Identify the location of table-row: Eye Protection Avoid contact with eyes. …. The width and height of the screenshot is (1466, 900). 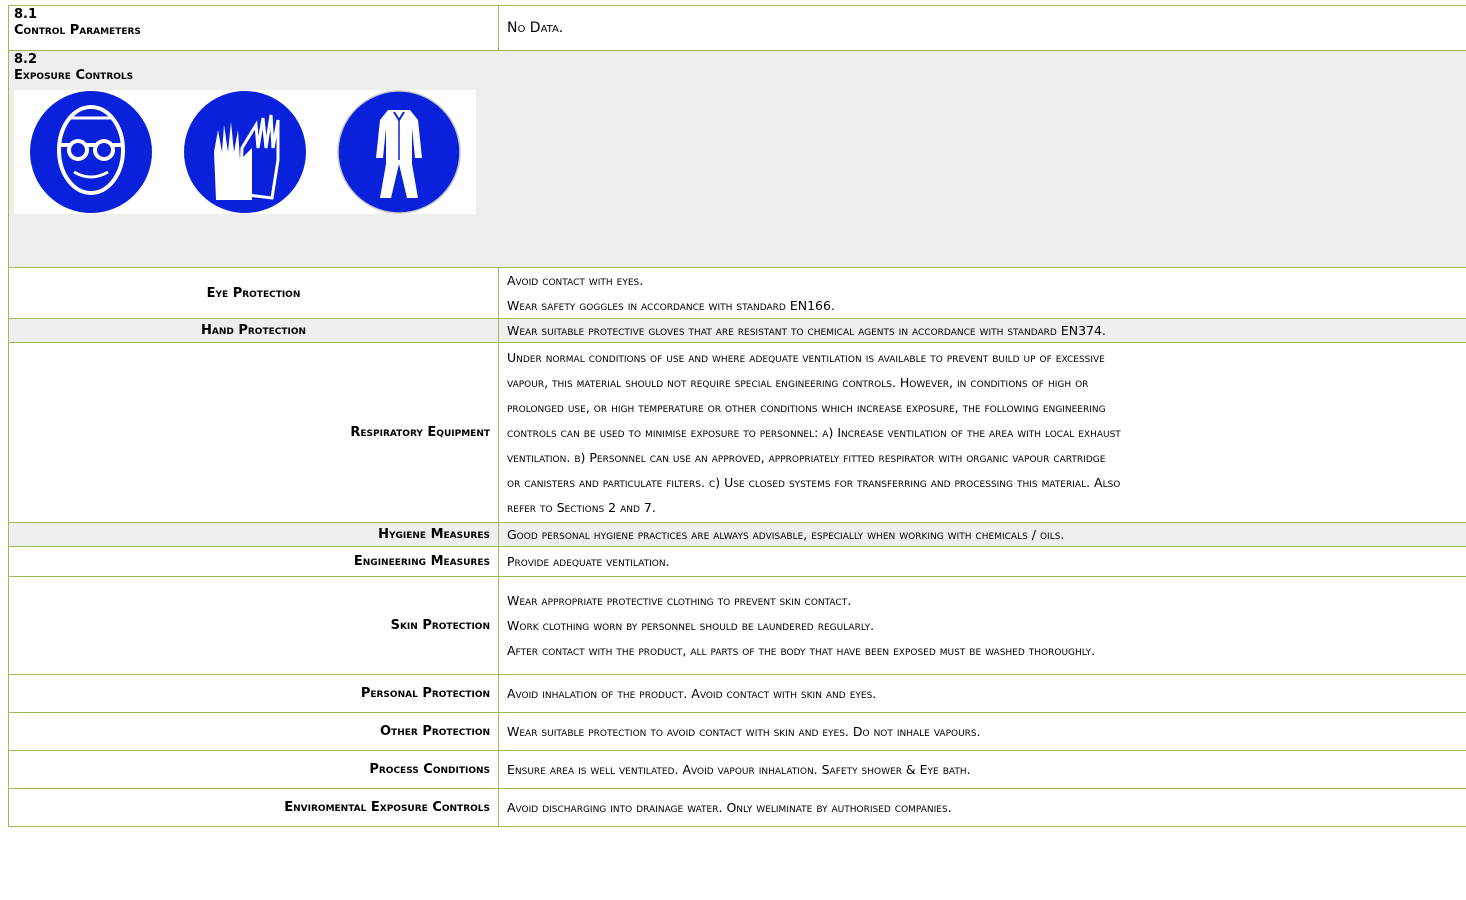
(737, 293).